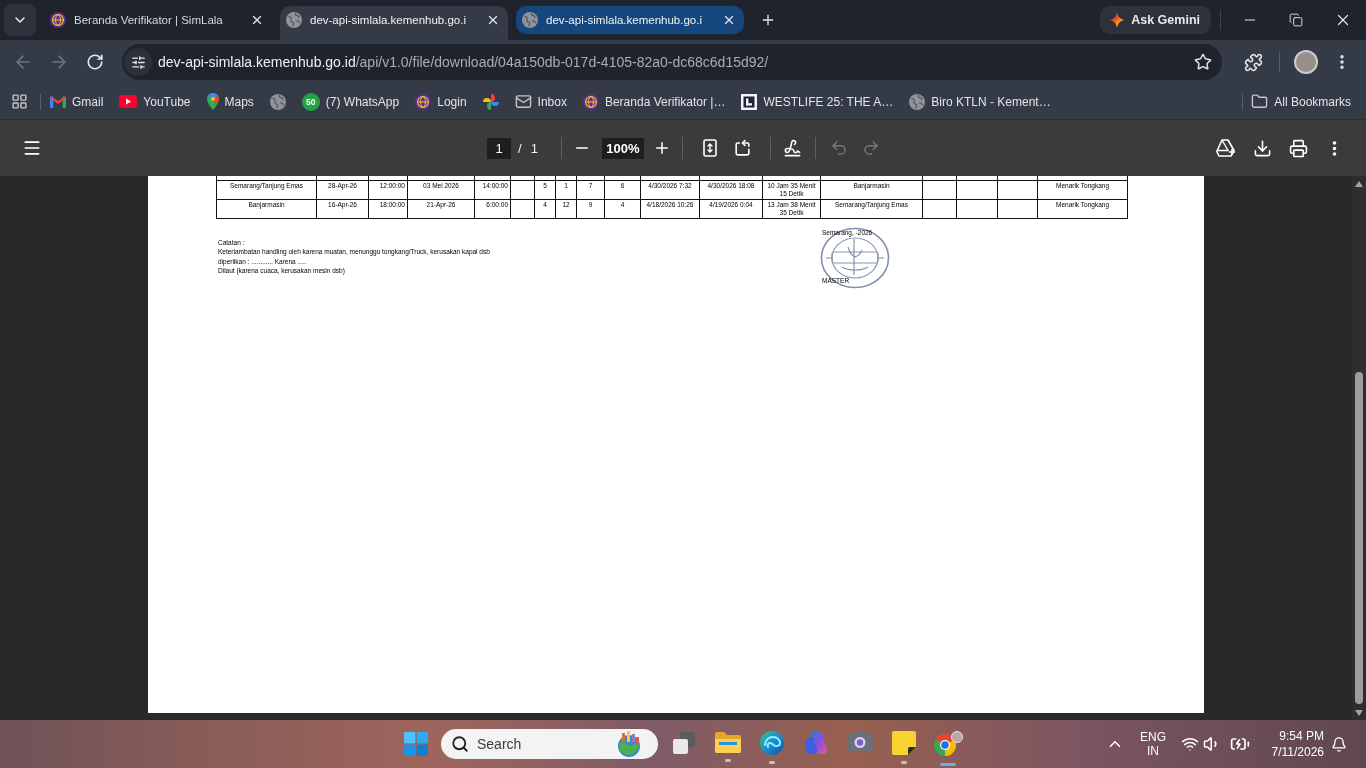 This screenshot has height=768, width=1366. I want to click on envelope-icon, so click(523, 101).